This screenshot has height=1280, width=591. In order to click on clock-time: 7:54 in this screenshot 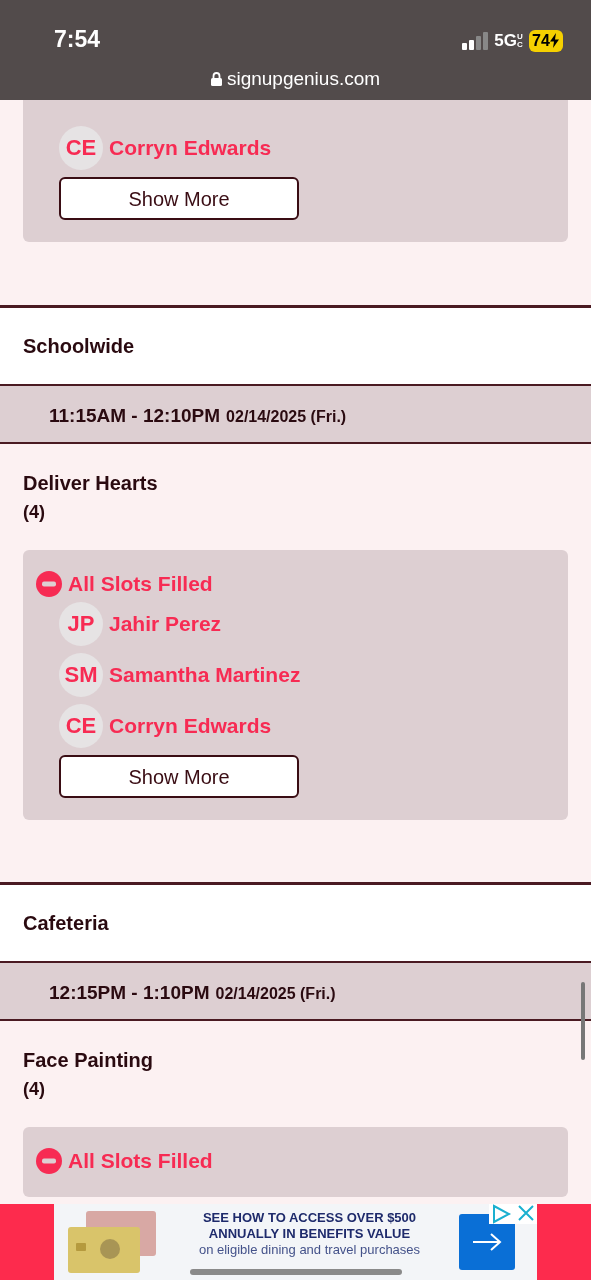, I will do `click(77, 39)`.